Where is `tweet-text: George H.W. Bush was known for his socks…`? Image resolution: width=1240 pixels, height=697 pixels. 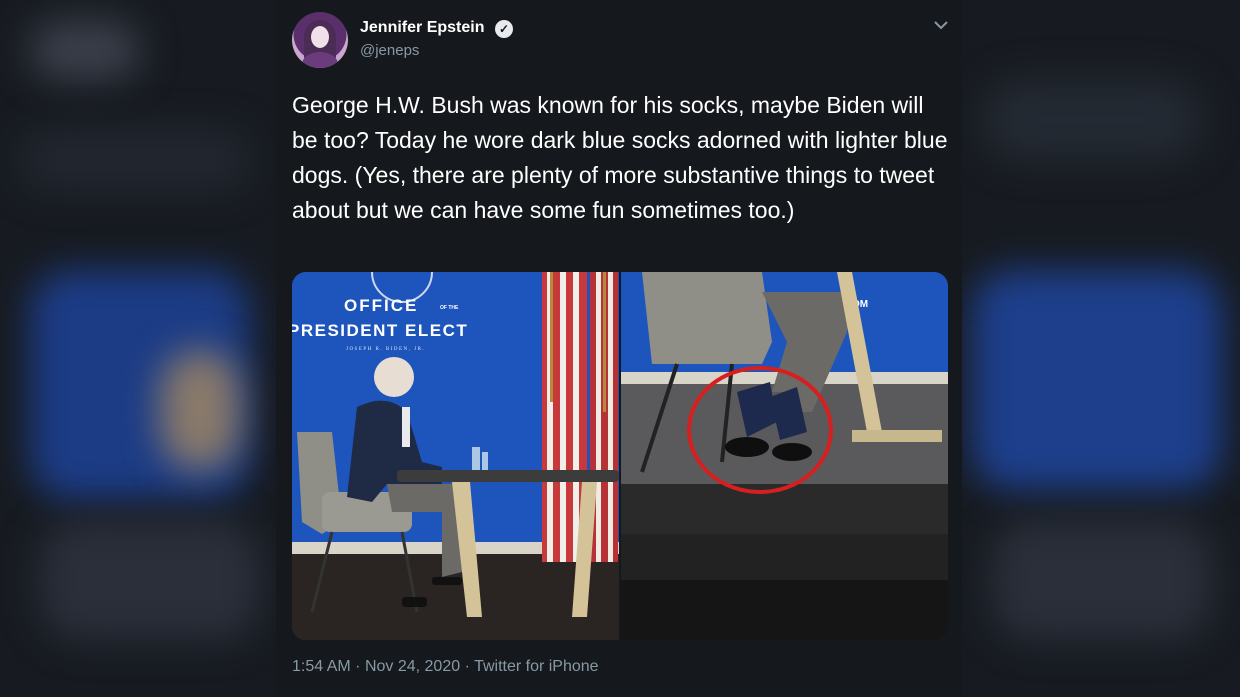
tweet-text: George H.W. Bush was known for his socks… is located at coordinates (620, 157).